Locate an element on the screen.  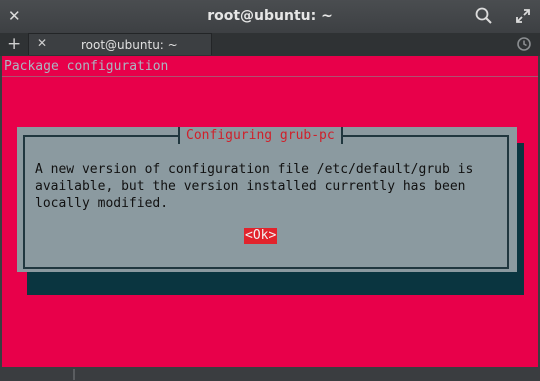
title-bar: ✕ root@ubuntu: ~ is located at coordinates (270, 16).